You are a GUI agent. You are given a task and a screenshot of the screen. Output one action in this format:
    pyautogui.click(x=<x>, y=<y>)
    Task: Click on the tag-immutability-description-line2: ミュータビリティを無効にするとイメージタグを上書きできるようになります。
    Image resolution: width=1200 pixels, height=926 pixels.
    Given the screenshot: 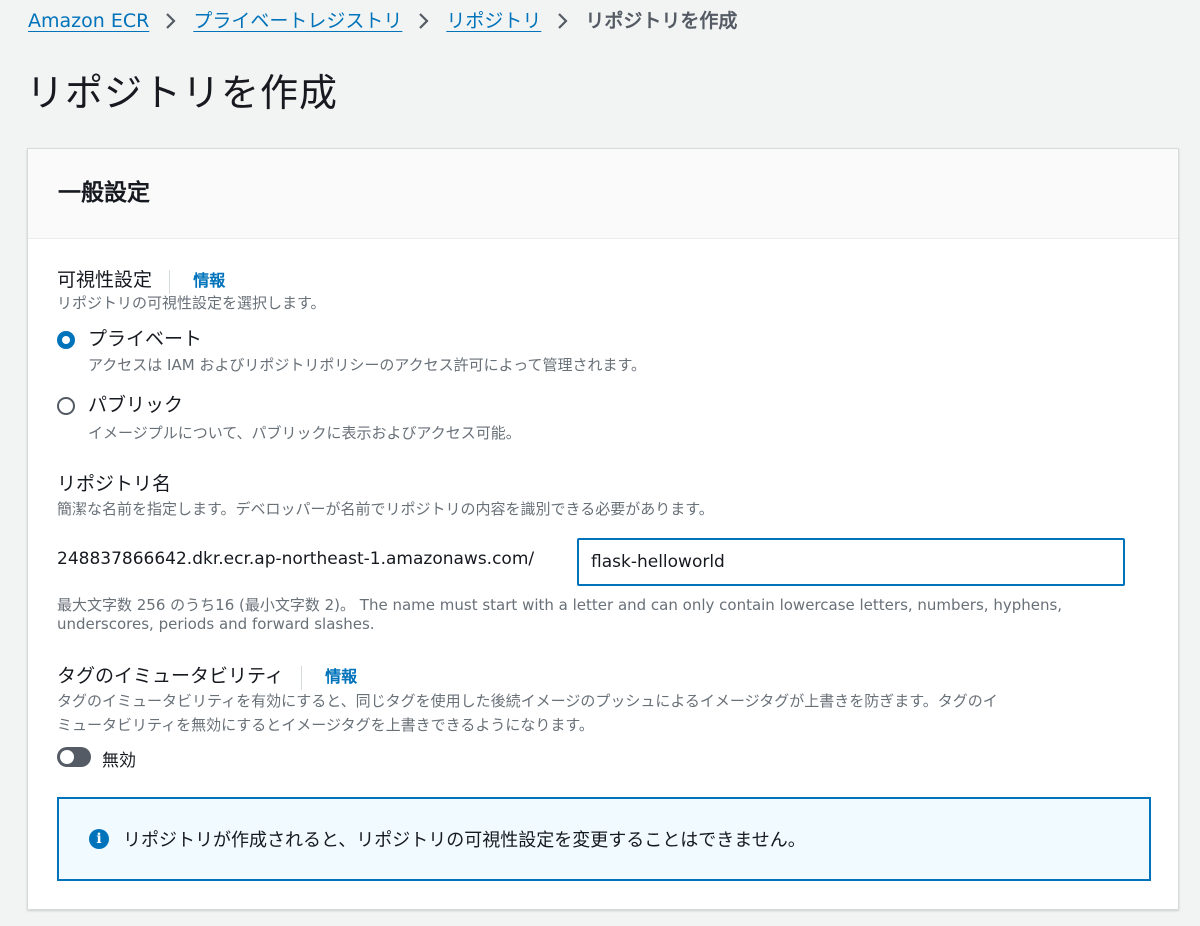 What is the action you would take?
    pyautogui.click(x=325, y=725)
    